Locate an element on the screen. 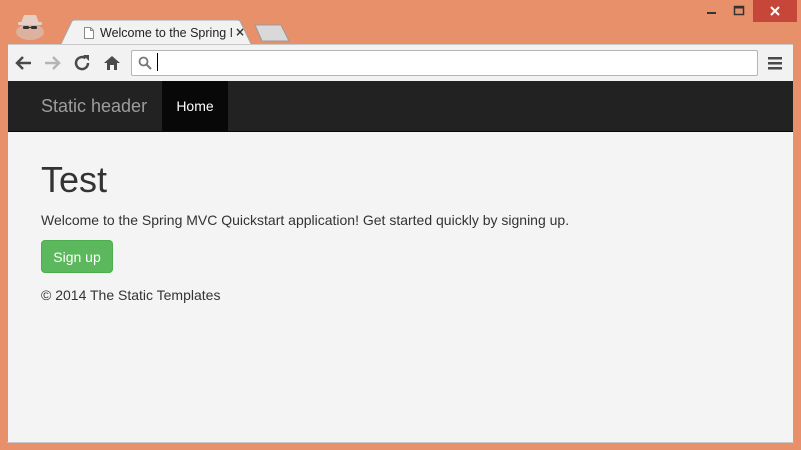  maximize-icon is located at coordinates (739, 11).